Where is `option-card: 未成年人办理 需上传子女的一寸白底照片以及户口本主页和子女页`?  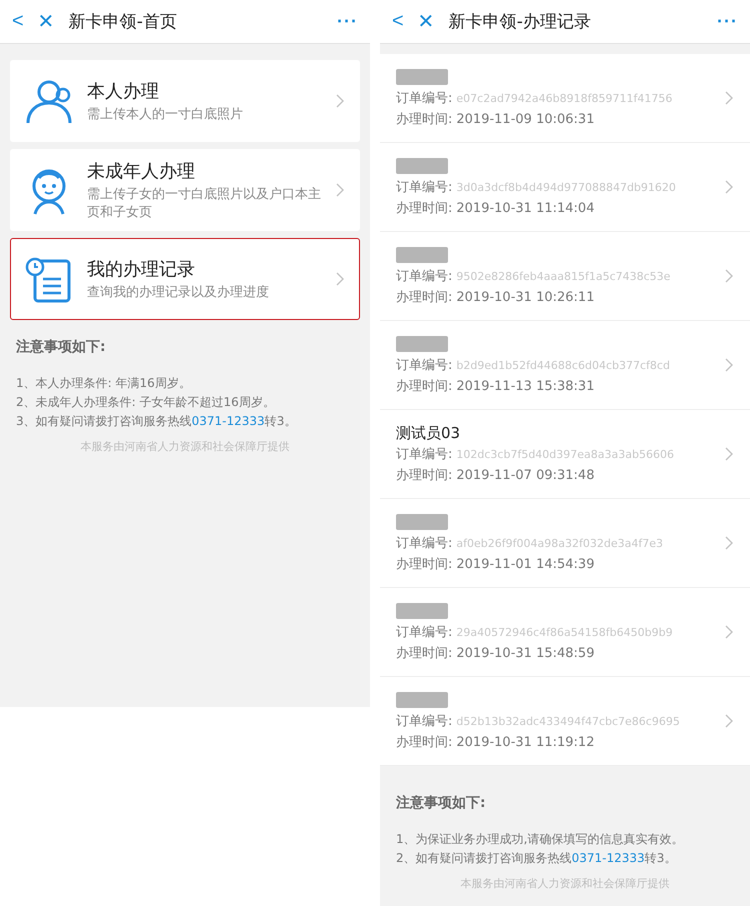 option-card: 未成年人办理 需上传子女的一寸白底照片以及户口本主页和子女页 is located at coordinates (185, 190).